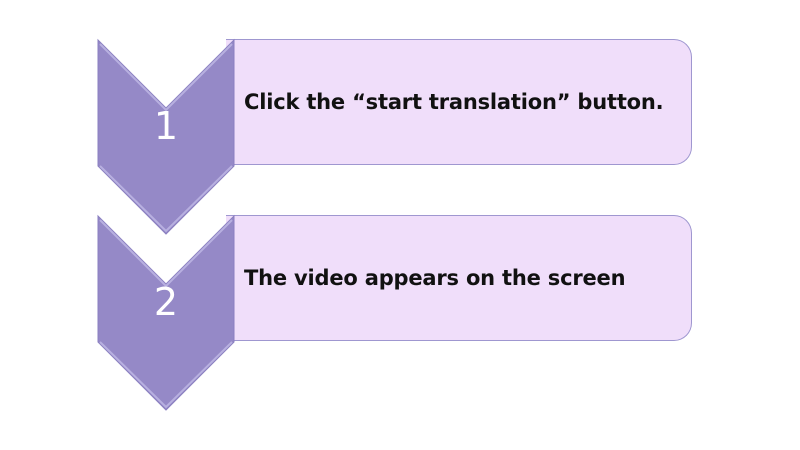  I want to click on step-2-number: 2, so click(166, 302).